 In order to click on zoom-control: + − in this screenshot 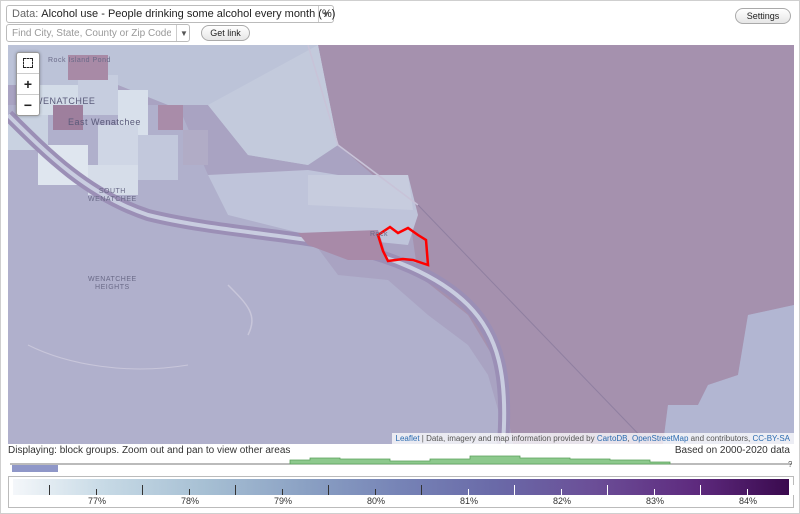, I will do `click(28, 84)`.